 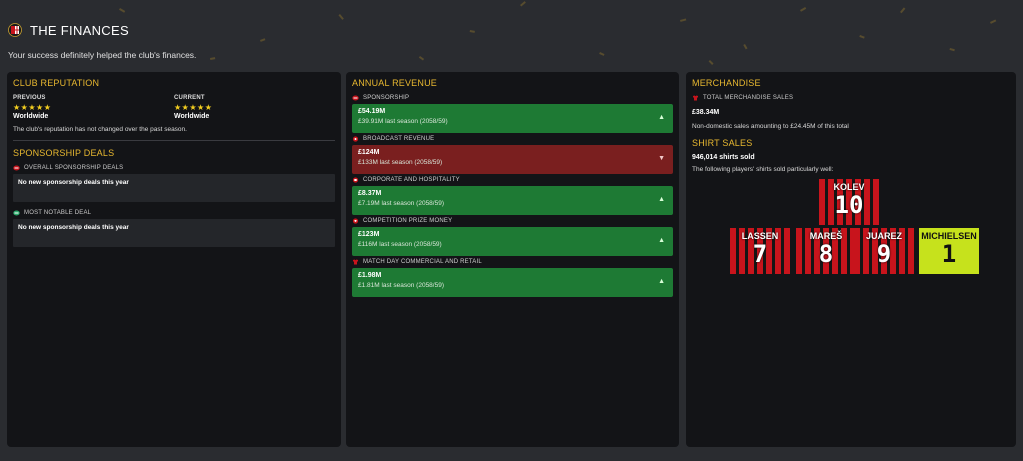 What do you see at coordinates (400, 244) in the screenshot?
I see `revenue-last-season: £116M last season (2058/59)` at bounding box center [400, 244].